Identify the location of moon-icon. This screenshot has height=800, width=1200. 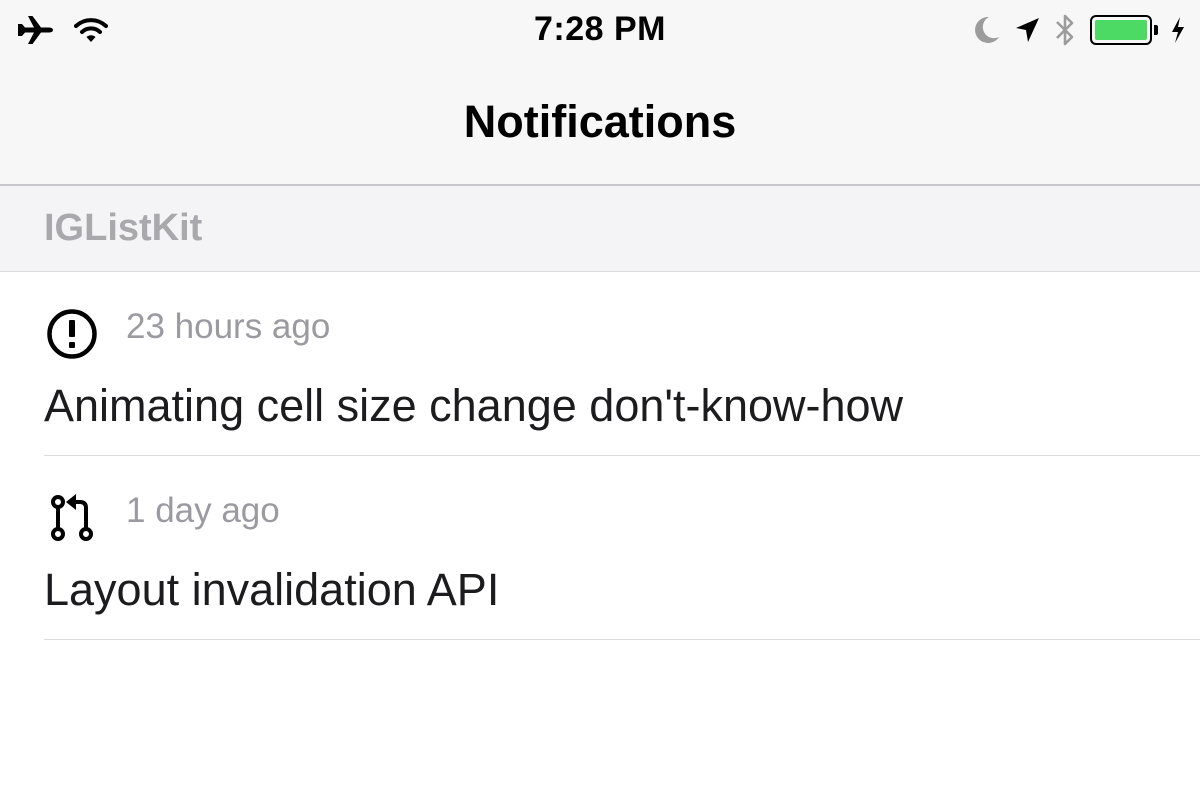
(986, 30).